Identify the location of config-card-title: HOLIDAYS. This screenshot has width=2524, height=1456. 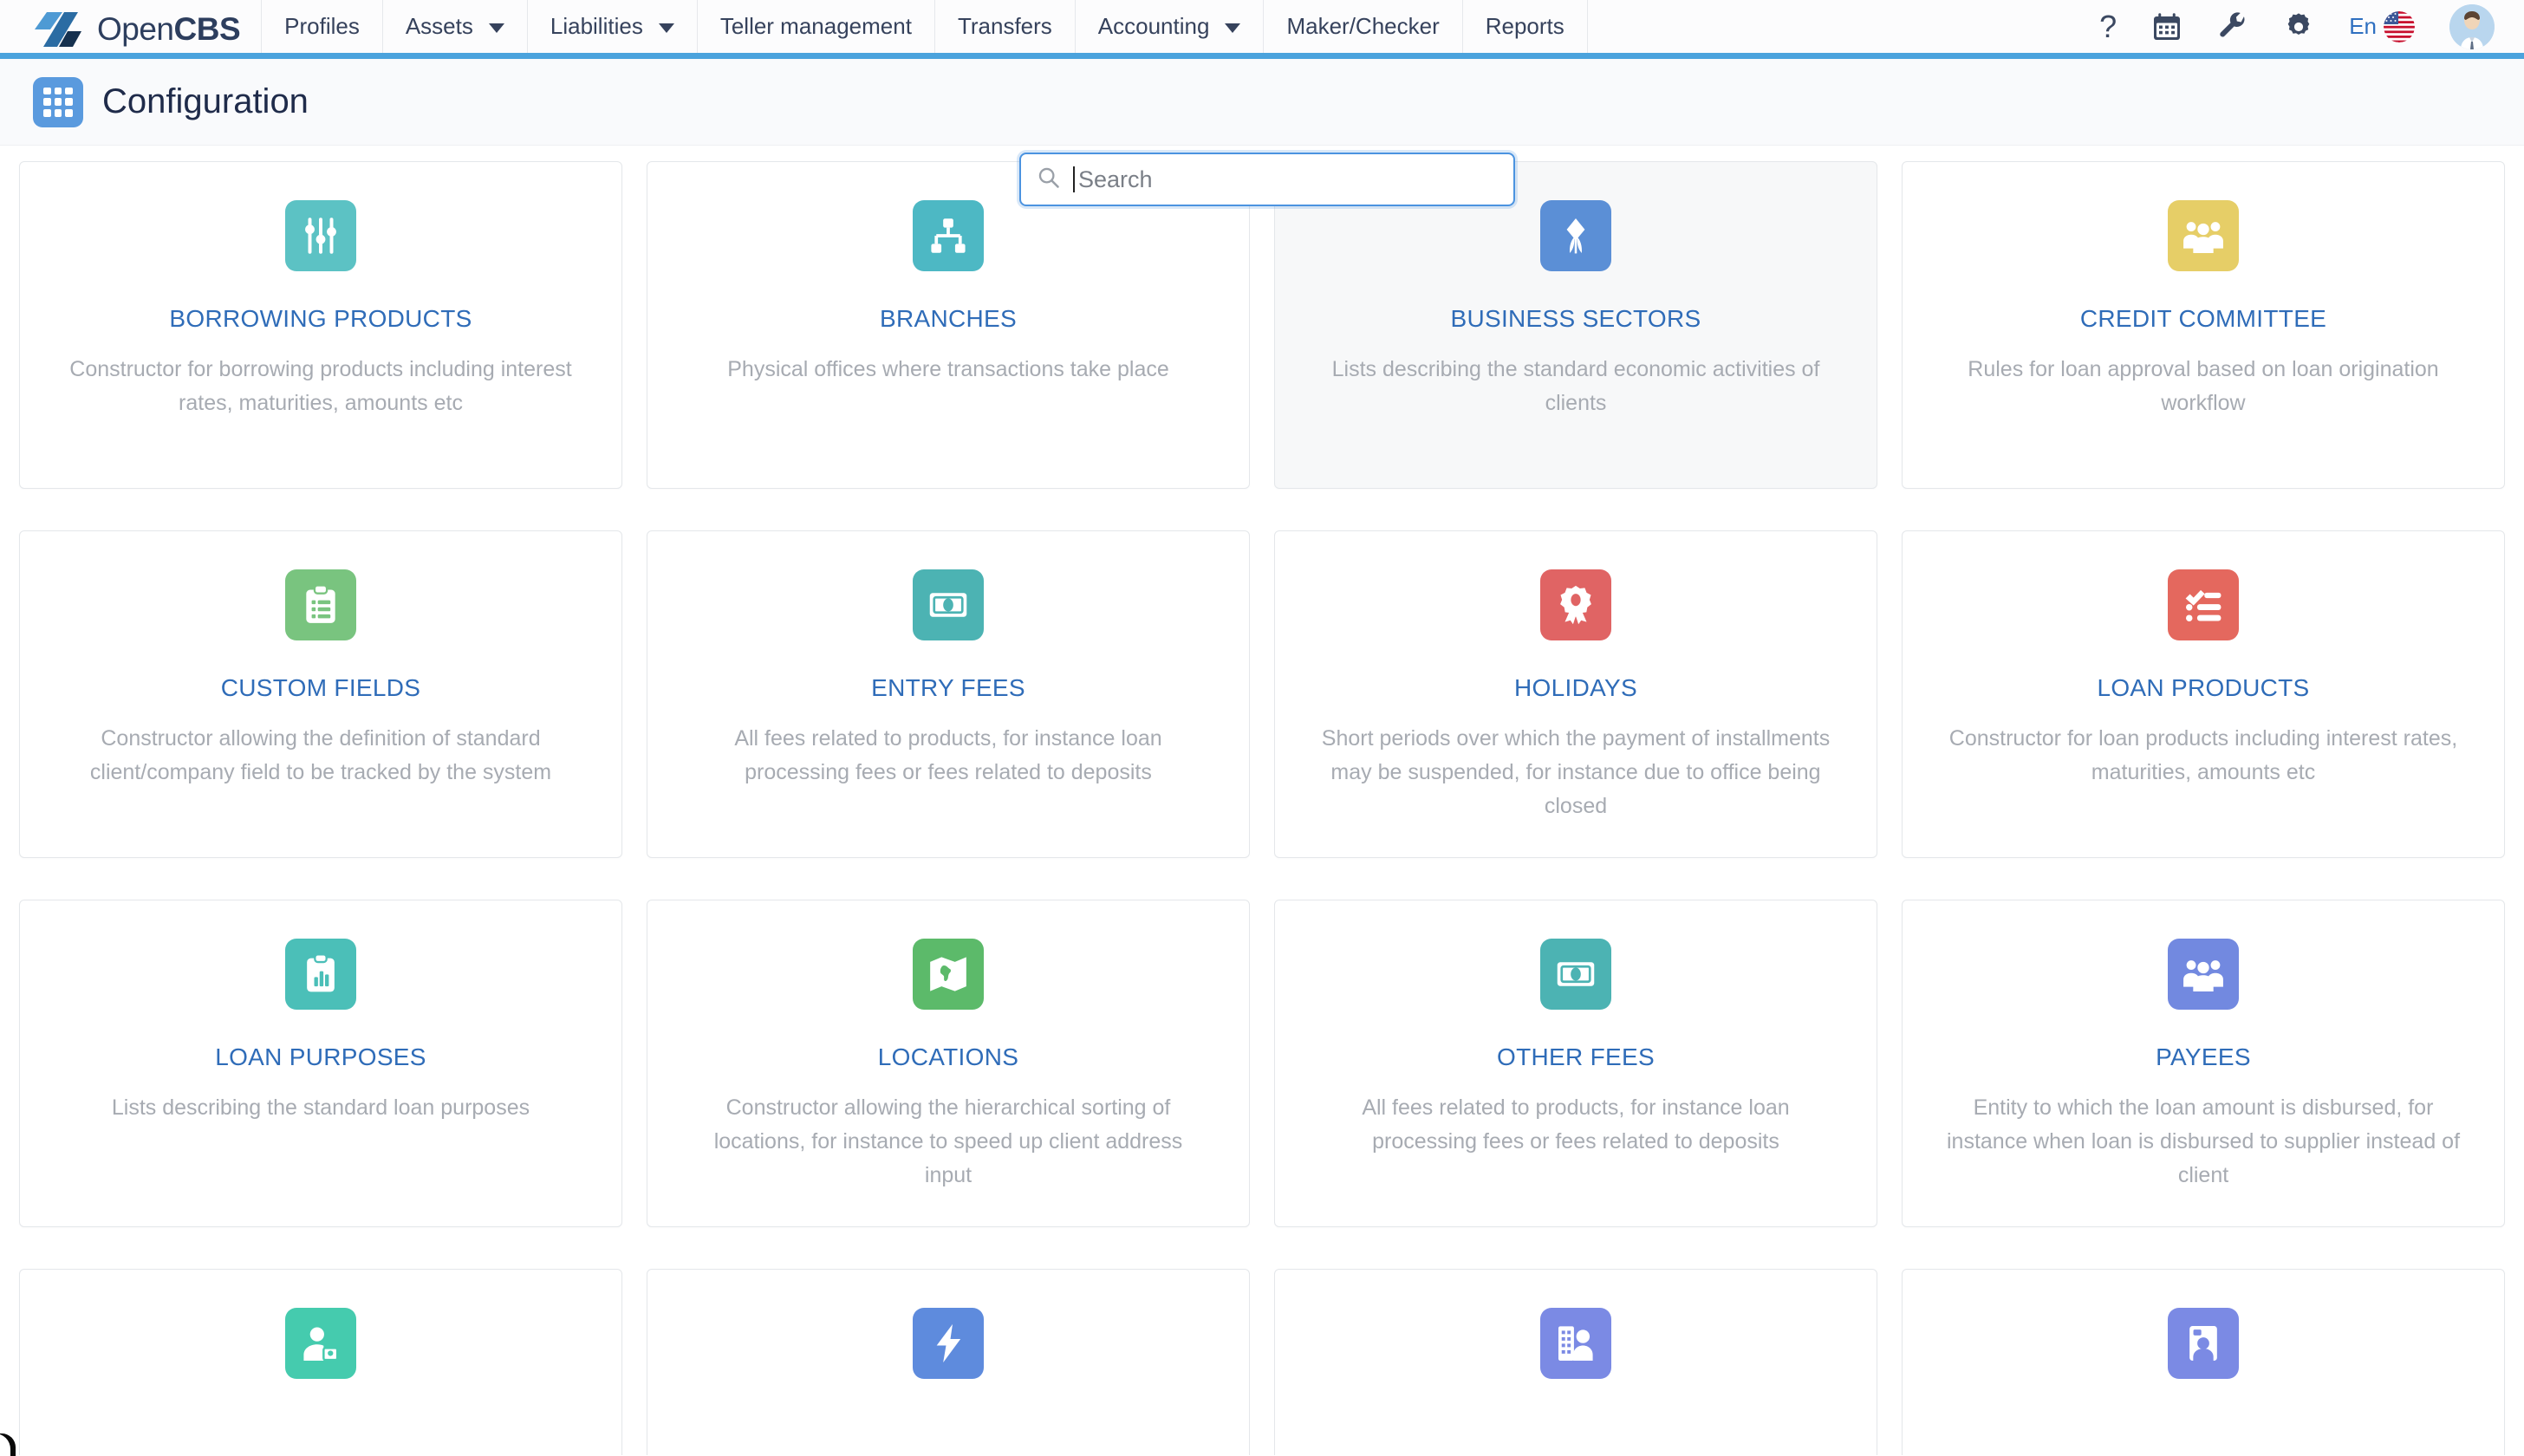
(1575, 687).